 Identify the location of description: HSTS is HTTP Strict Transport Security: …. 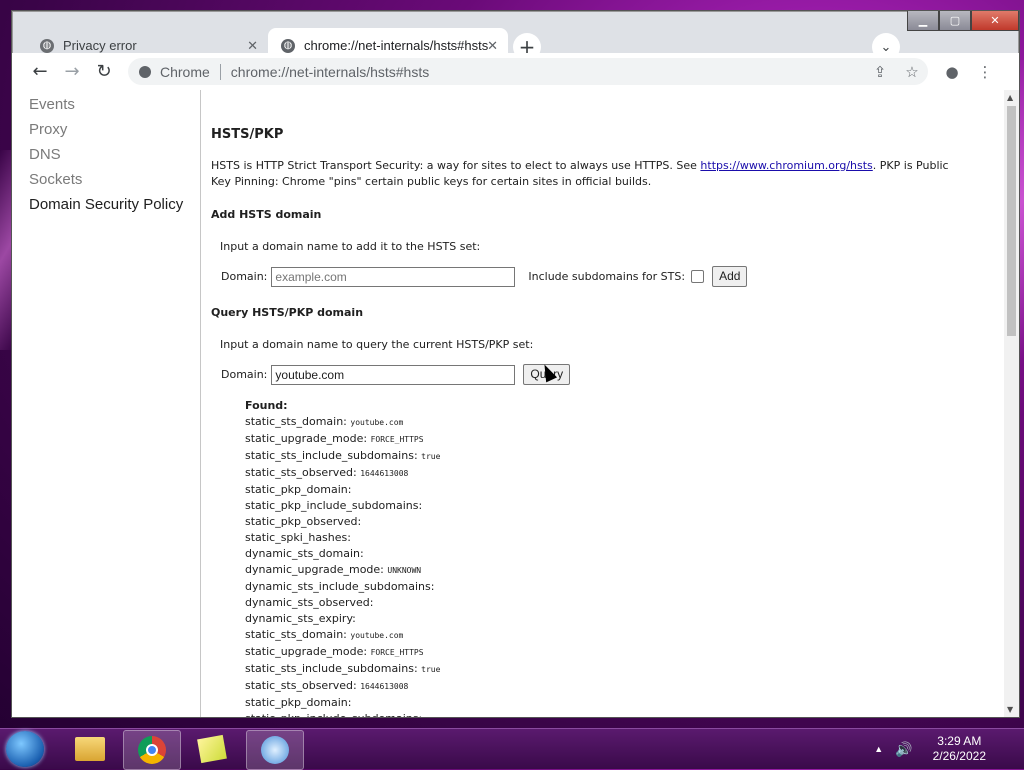
(581, 174).